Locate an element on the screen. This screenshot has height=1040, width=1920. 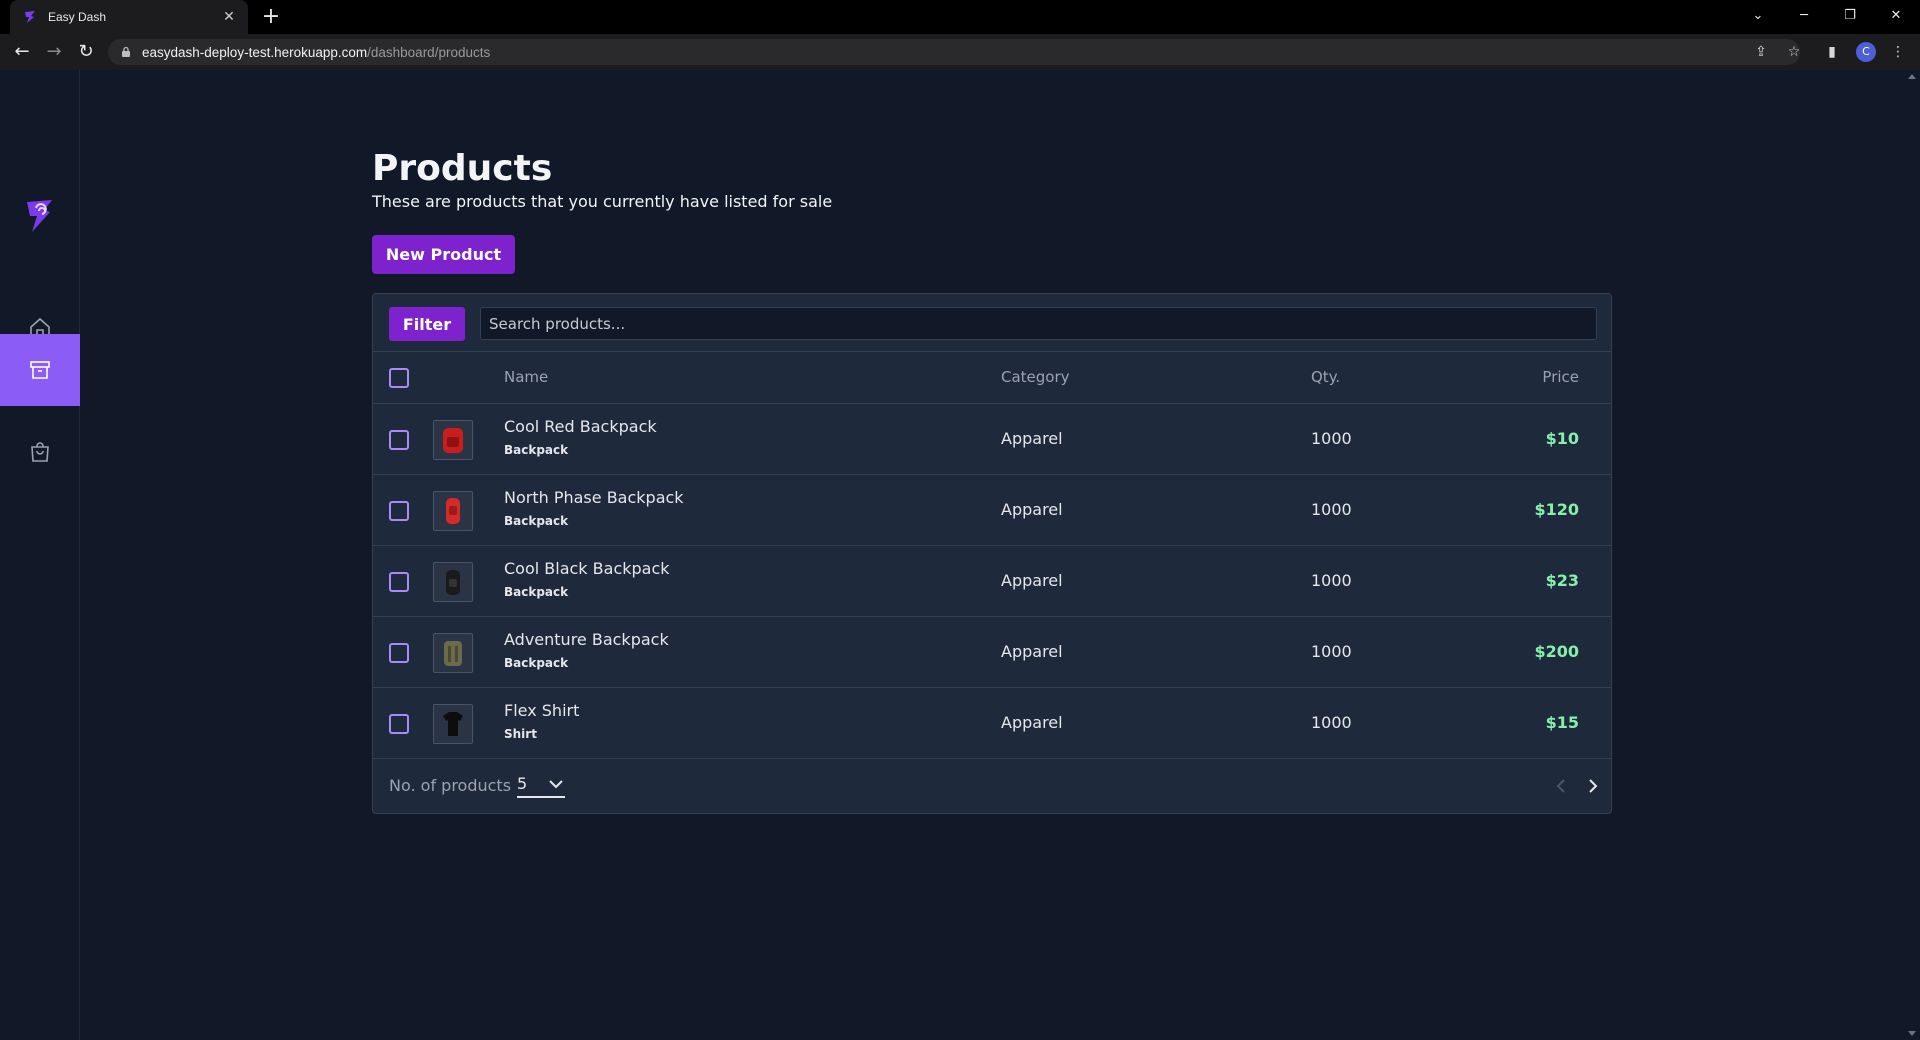
product-price: $120 is located at coordinates (1556, 509).